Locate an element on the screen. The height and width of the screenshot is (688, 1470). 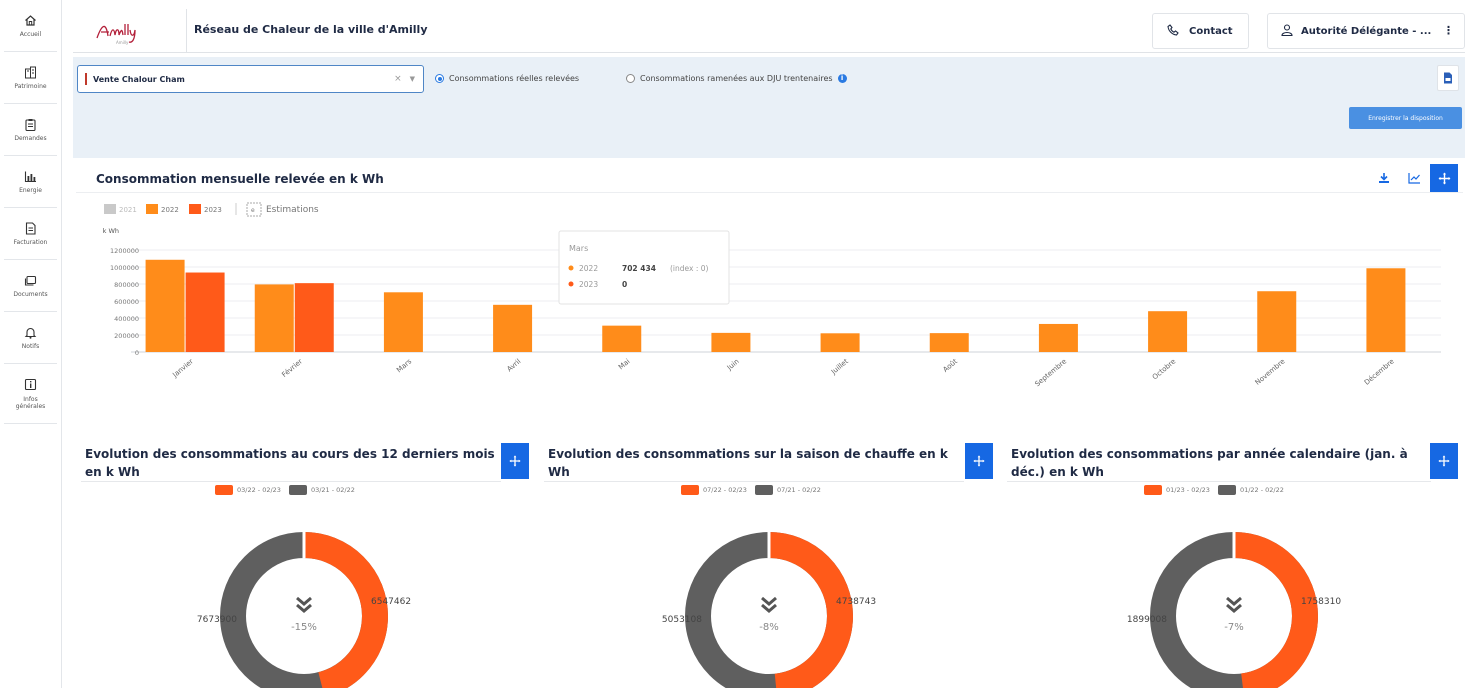
bar-2022-mai is located at coordinates (622, 338).